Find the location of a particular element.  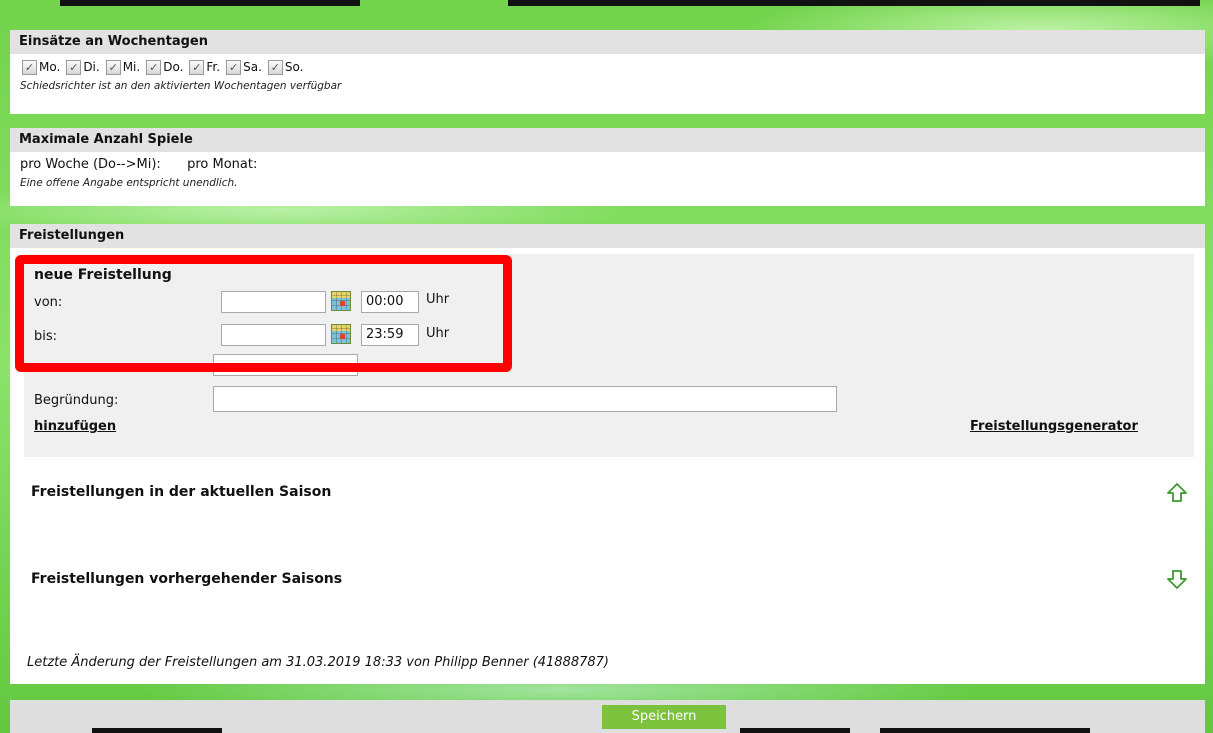

reason-input is located at coordinates (525, 399).